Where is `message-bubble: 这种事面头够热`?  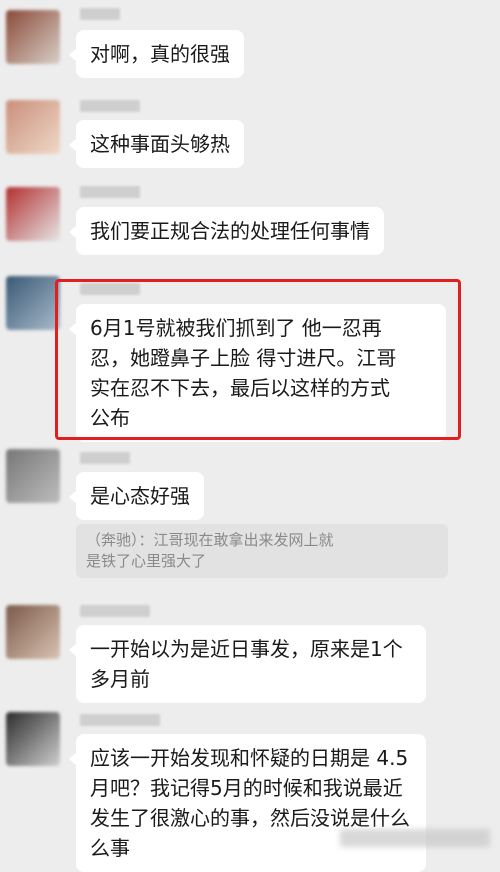 message-bubble: 这种事面头够热 is located at coordinates (156, 144).